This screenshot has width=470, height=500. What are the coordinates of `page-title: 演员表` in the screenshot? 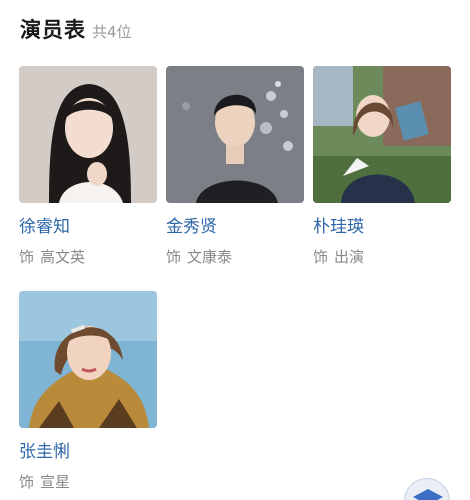 It's located at (53, 30).